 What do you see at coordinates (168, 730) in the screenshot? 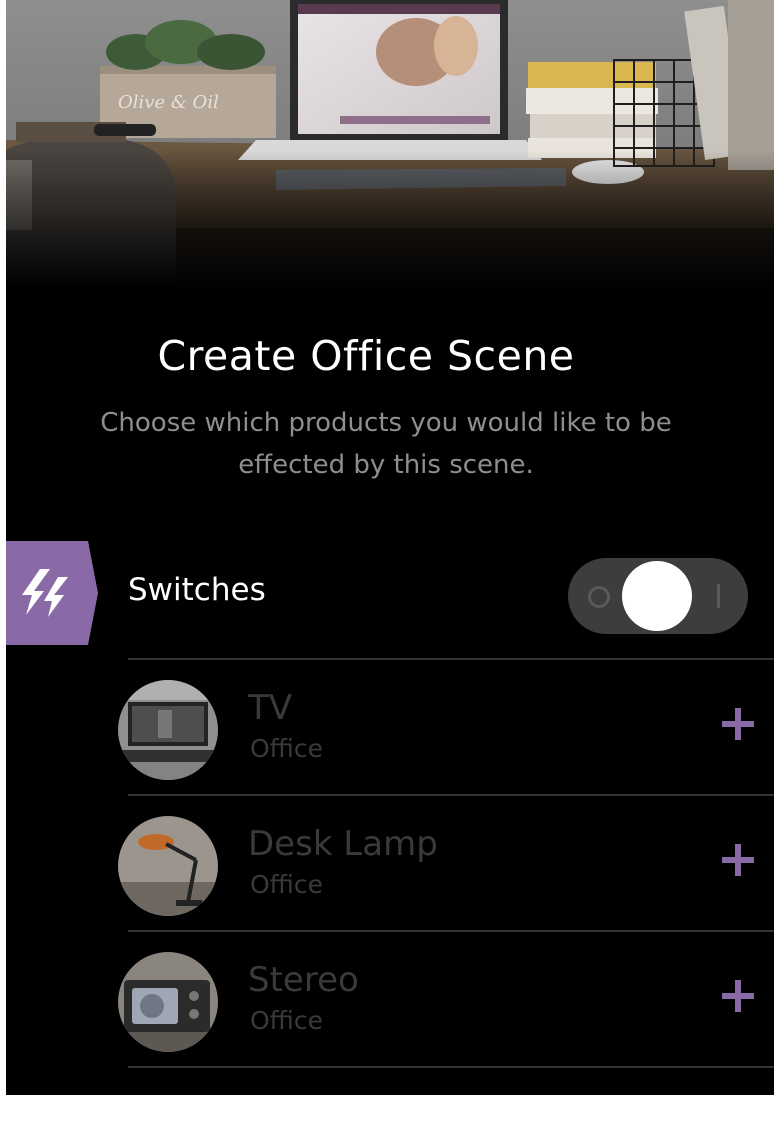
I see `tv-thumbnail` at bounding box center [168, 730].